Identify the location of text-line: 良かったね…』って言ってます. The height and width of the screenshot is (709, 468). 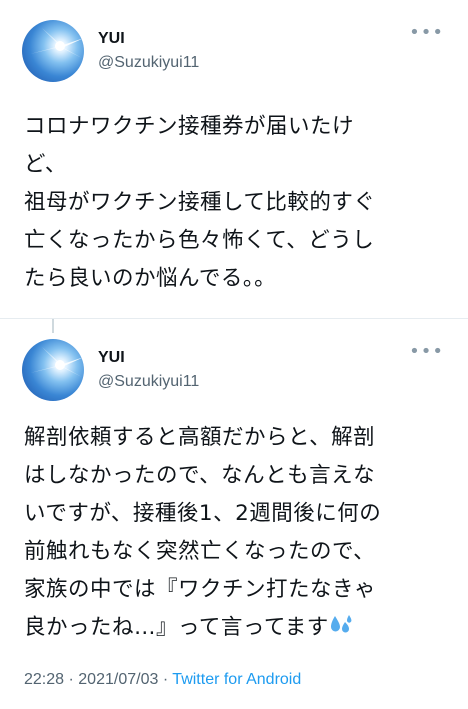
(176, 627).